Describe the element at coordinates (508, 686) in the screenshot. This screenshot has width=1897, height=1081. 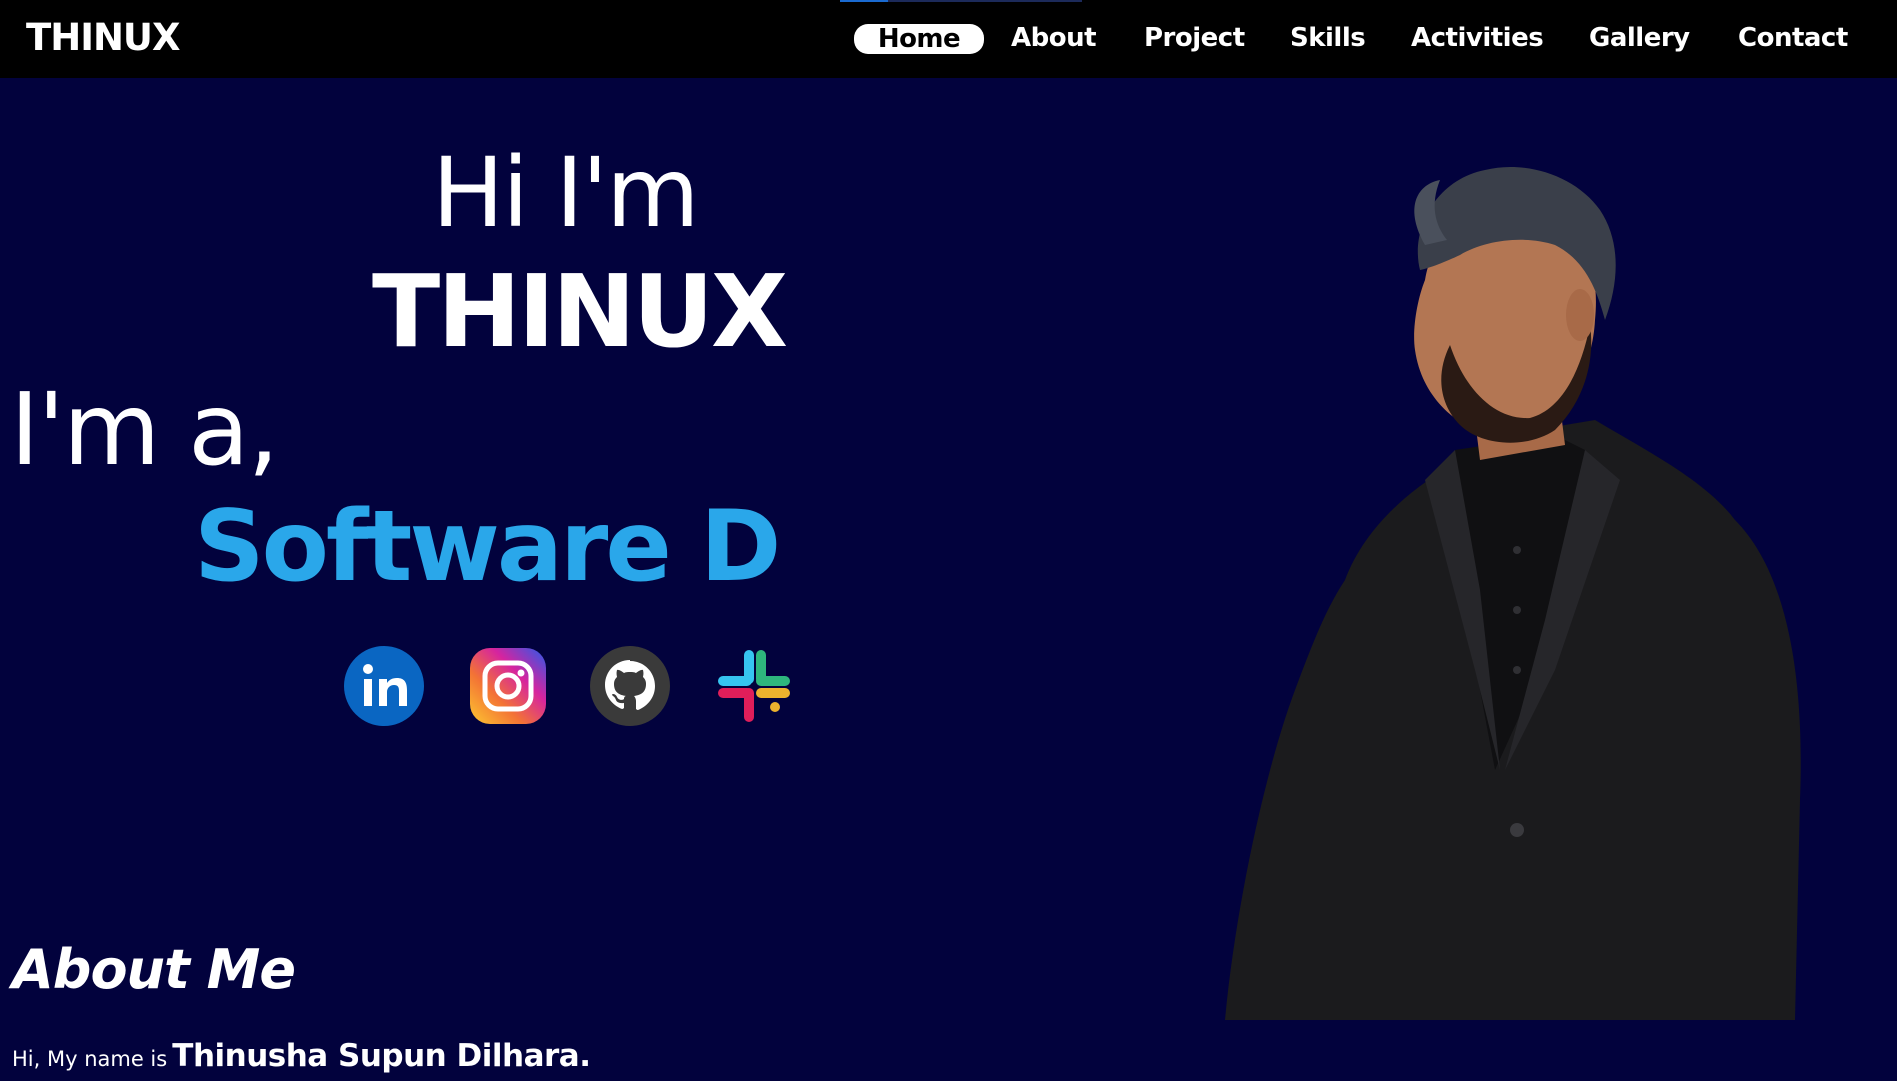
I see `instagram-icon` at that location.